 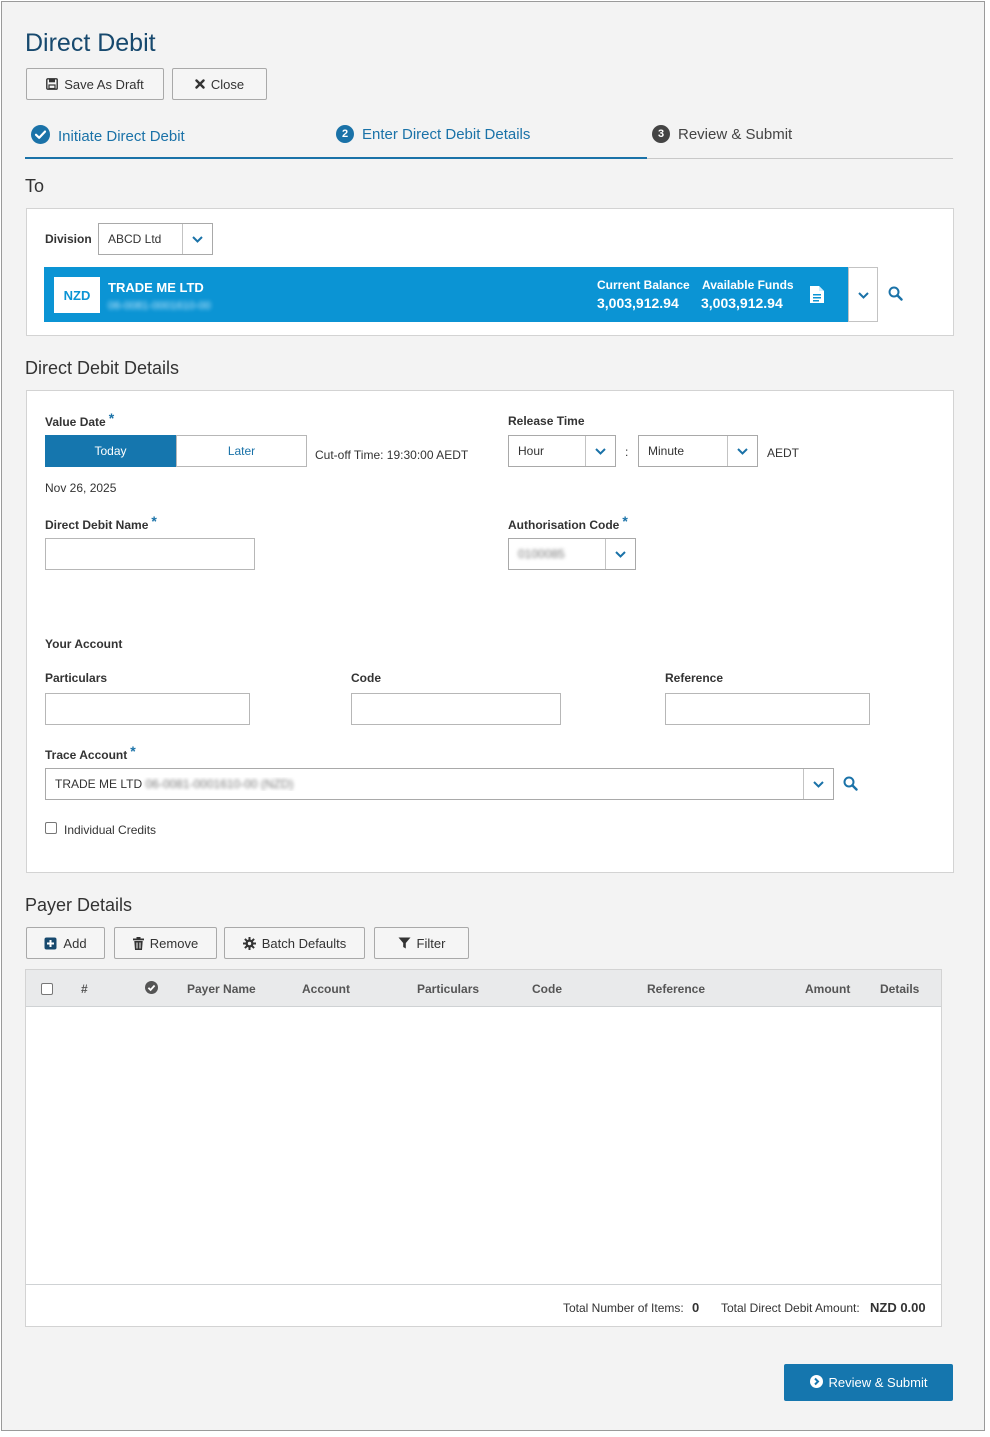 I want to click on code-label: Code, so click(x=366, y=678).